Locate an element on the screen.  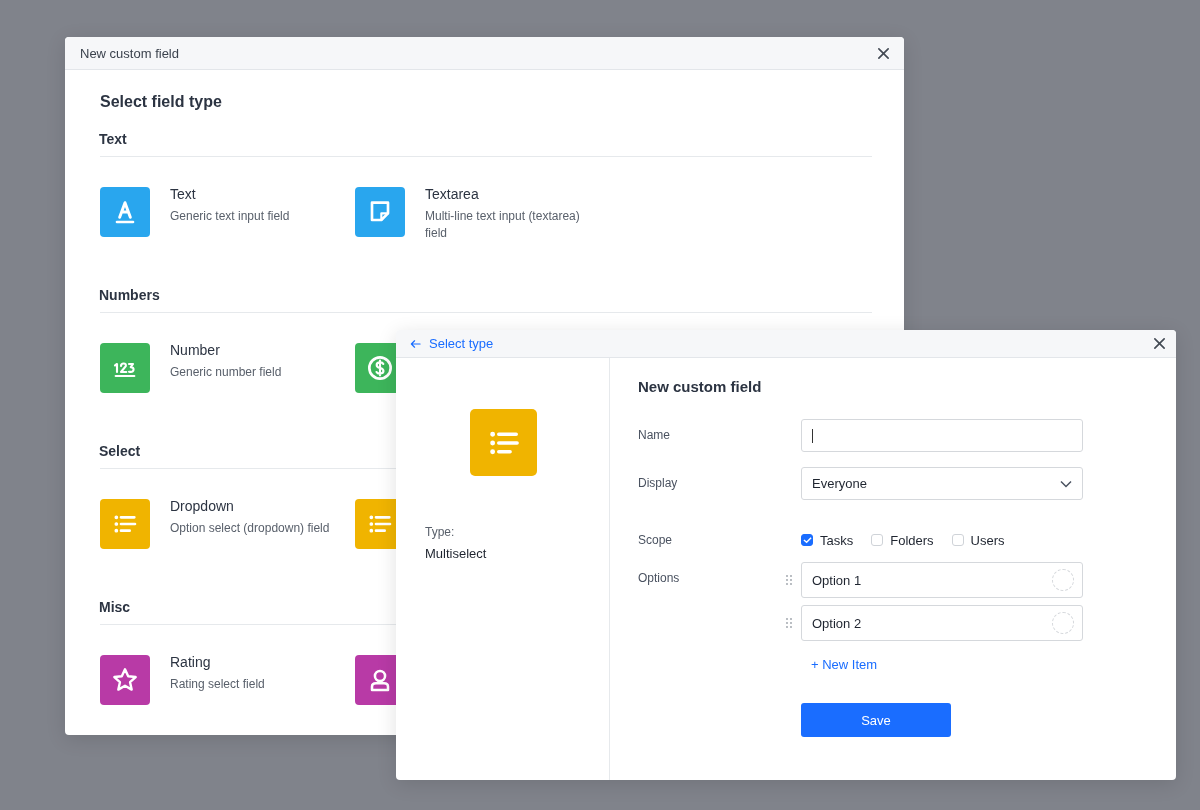
field-label: Options is located at coordinates (659, 578).